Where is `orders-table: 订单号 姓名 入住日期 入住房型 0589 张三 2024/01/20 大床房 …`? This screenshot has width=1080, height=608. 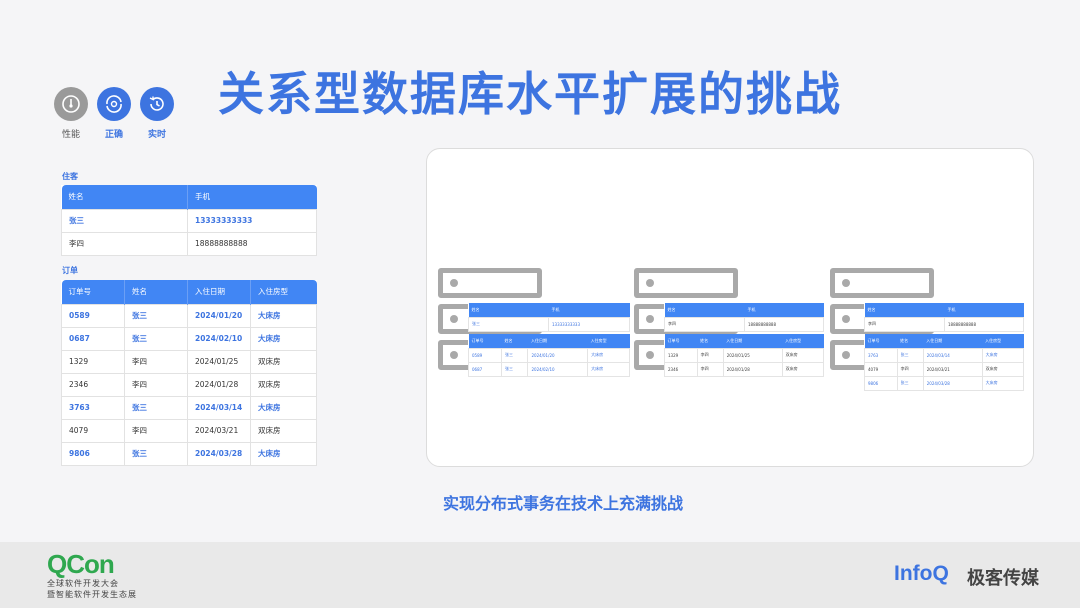
orders-table: 订单号 姓名 入住日期 入住房型 0589 张三 2024/01/20 大床房 … is located at coordinates (189, 373).